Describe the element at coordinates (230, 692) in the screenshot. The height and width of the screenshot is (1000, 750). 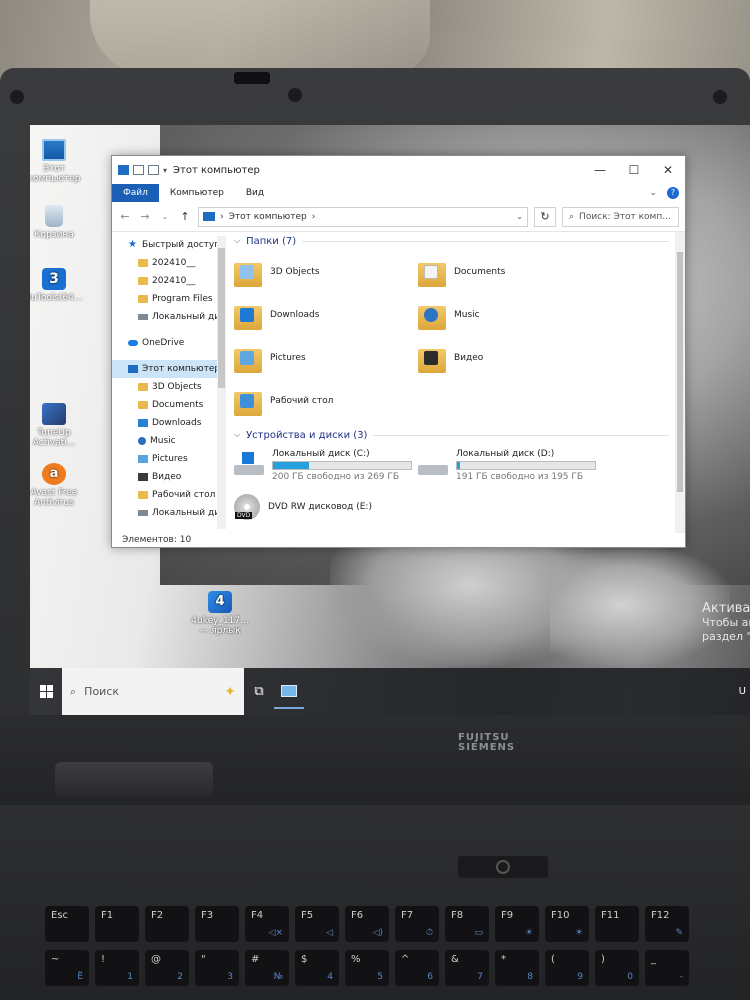
I see `search-highlights-icon: ✦` at that location.